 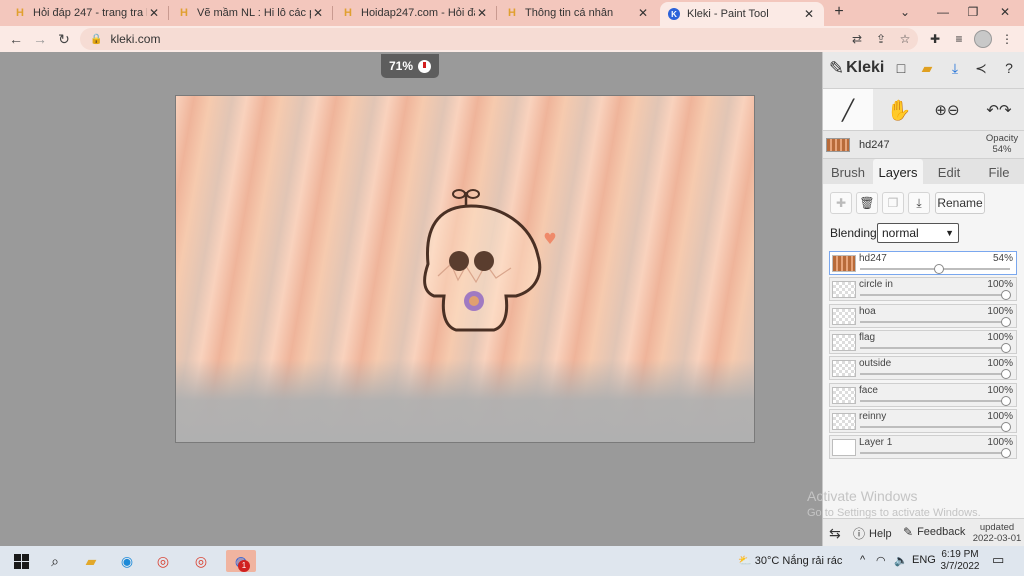 What do you see at coordinates (1007, 39) in the screenshot?
I see `menu-icon: ⋮` at bounding box center [1007, 39].